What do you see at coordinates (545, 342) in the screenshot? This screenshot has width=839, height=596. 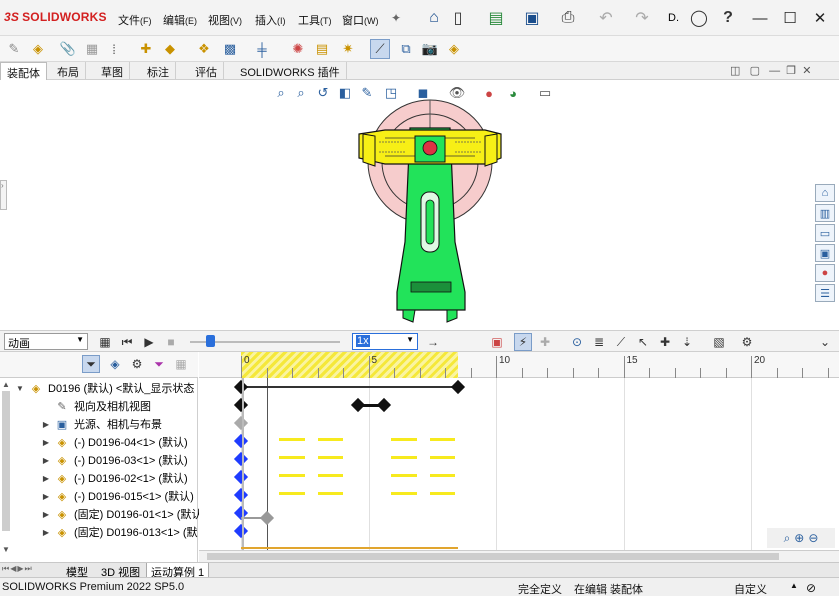 I see `add-key-icon: ✚` at bounding box center [545, 342].